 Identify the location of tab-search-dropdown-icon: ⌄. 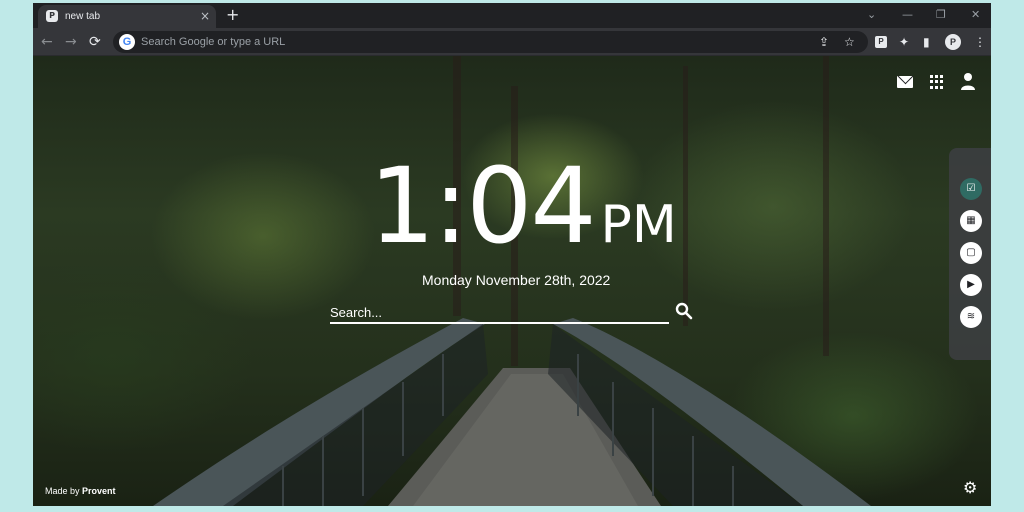
(871, 15).